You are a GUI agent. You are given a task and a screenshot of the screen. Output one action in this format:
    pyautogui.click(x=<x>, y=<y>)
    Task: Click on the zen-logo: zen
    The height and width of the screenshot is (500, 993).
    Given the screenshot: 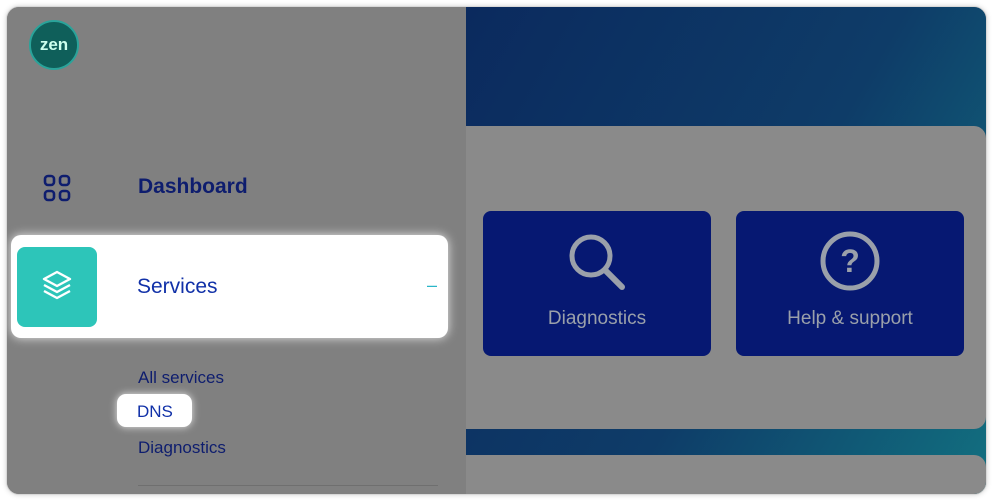 What is the action you would take?
    pyautogui.click(x=54, y=45)
    